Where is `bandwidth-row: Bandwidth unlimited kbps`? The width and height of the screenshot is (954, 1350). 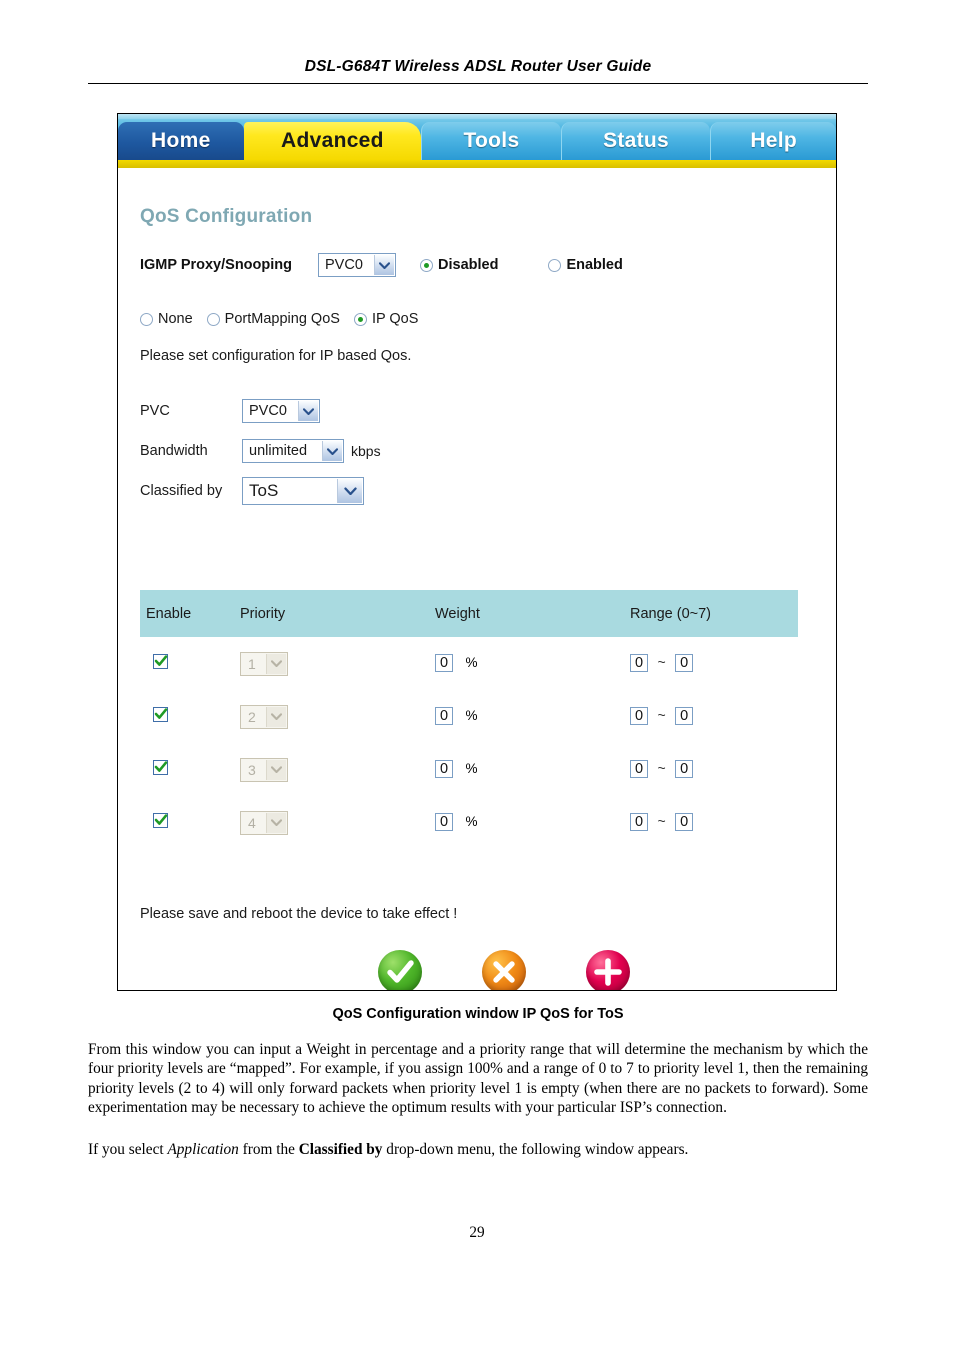
bandwidth-row: Bandwidth unlimited kbps is located at coordinates (350, 451).